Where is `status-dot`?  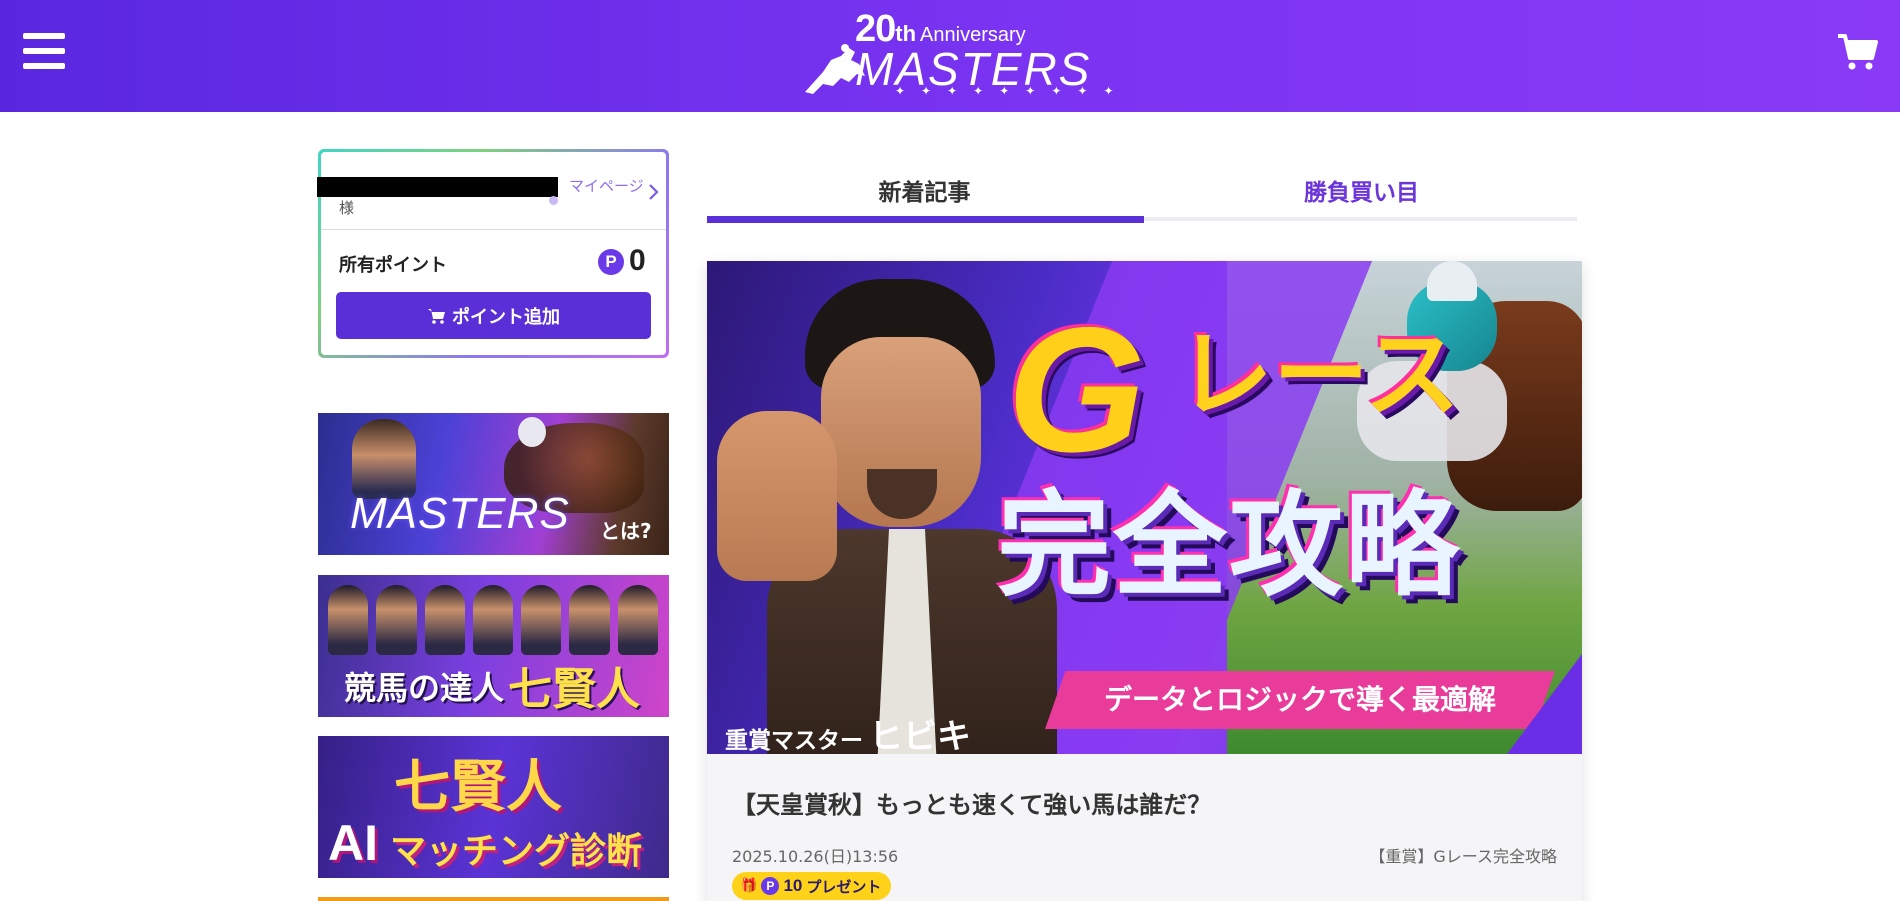 status-dot is located at coordinates (553, 200).